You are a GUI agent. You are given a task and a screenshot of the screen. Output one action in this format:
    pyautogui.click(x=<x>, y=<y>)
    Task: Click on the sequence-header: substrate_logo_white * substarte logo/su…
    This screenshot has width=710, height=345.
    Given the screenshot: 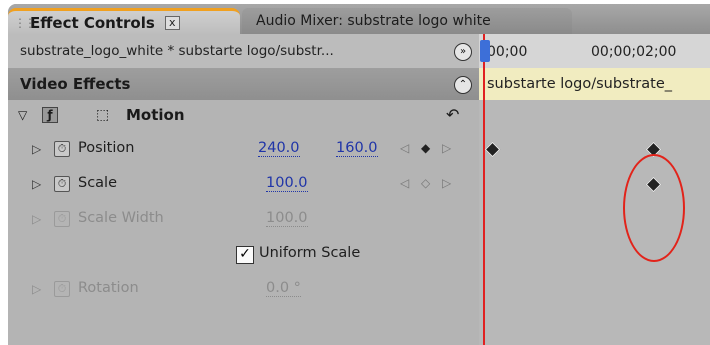 What is the action you would take?
    pyautogui.click(x=243, y=51)
    